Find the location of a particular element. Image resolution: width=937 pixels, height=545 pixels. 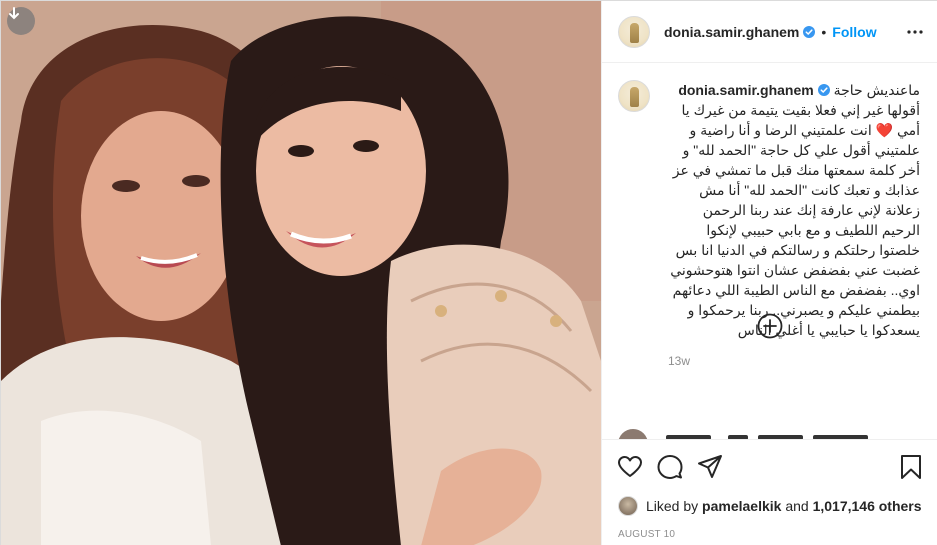

likes-and: and is located at coordinates (797, 506).